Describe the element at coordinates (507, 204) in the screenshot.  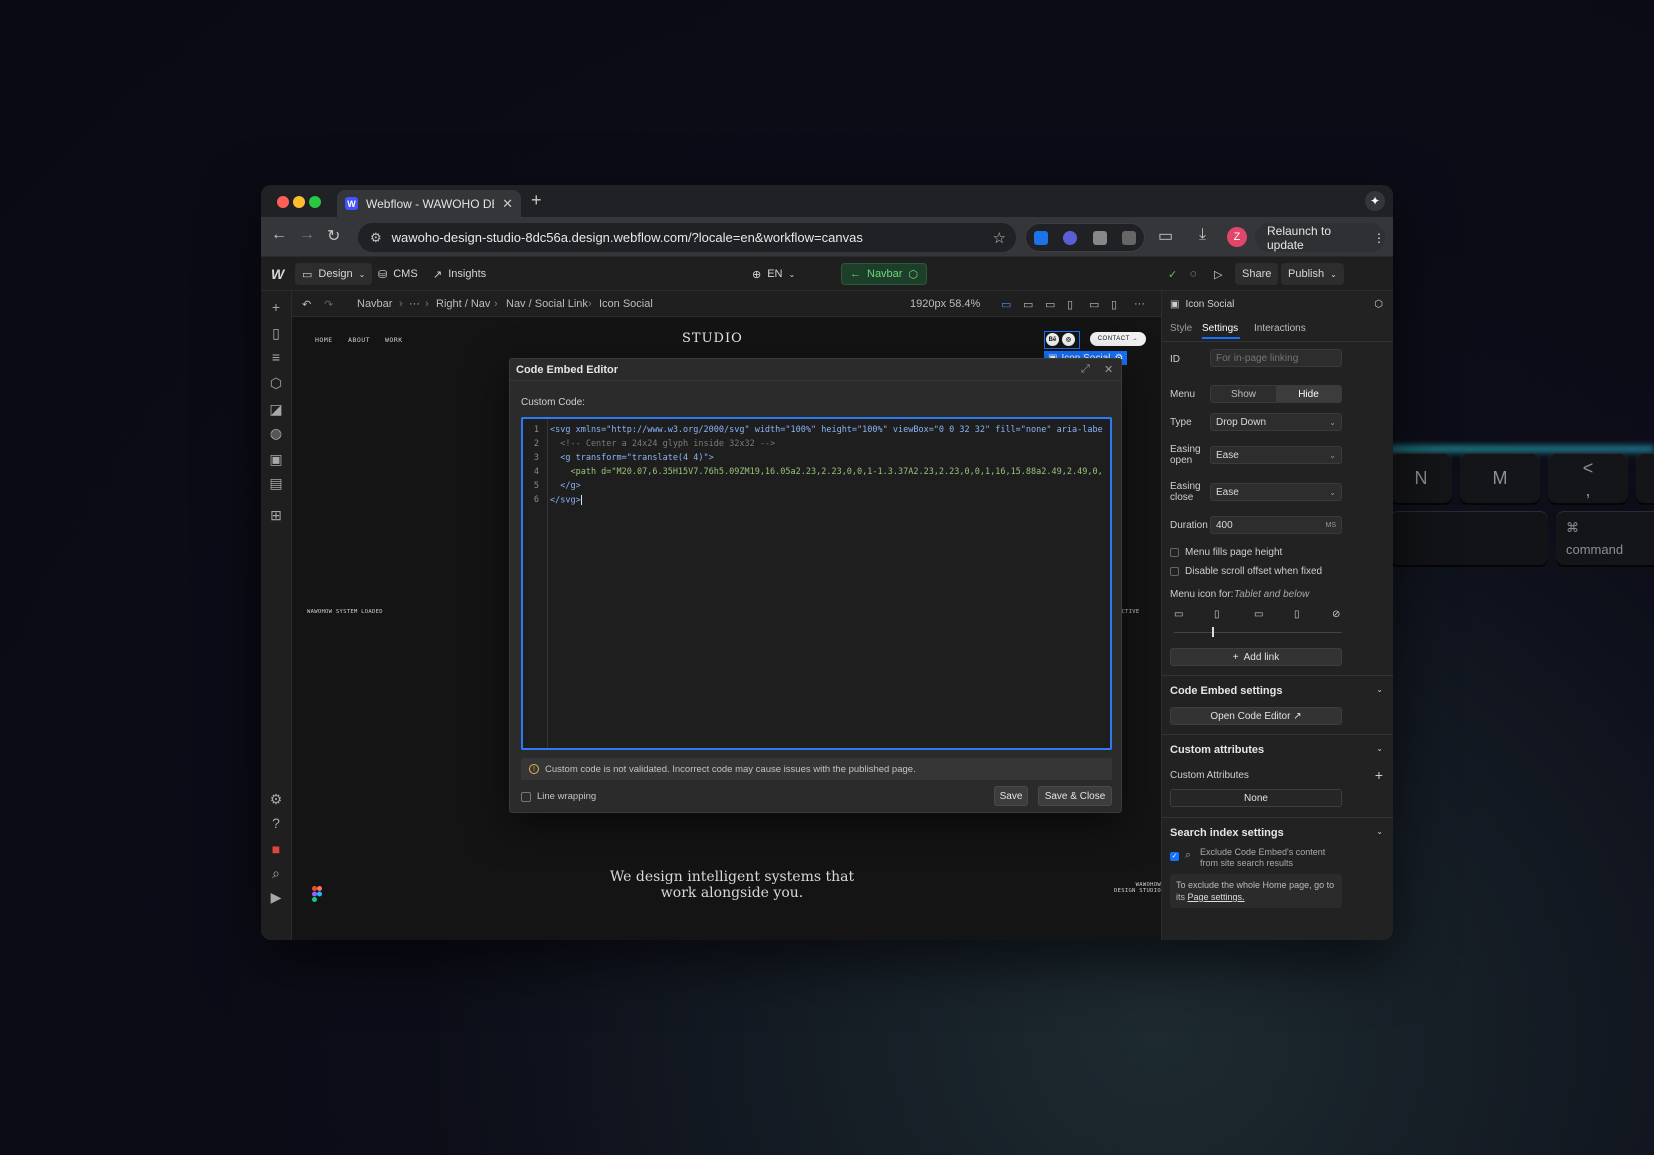
I see `tab-close-icon: ✕` at that location.